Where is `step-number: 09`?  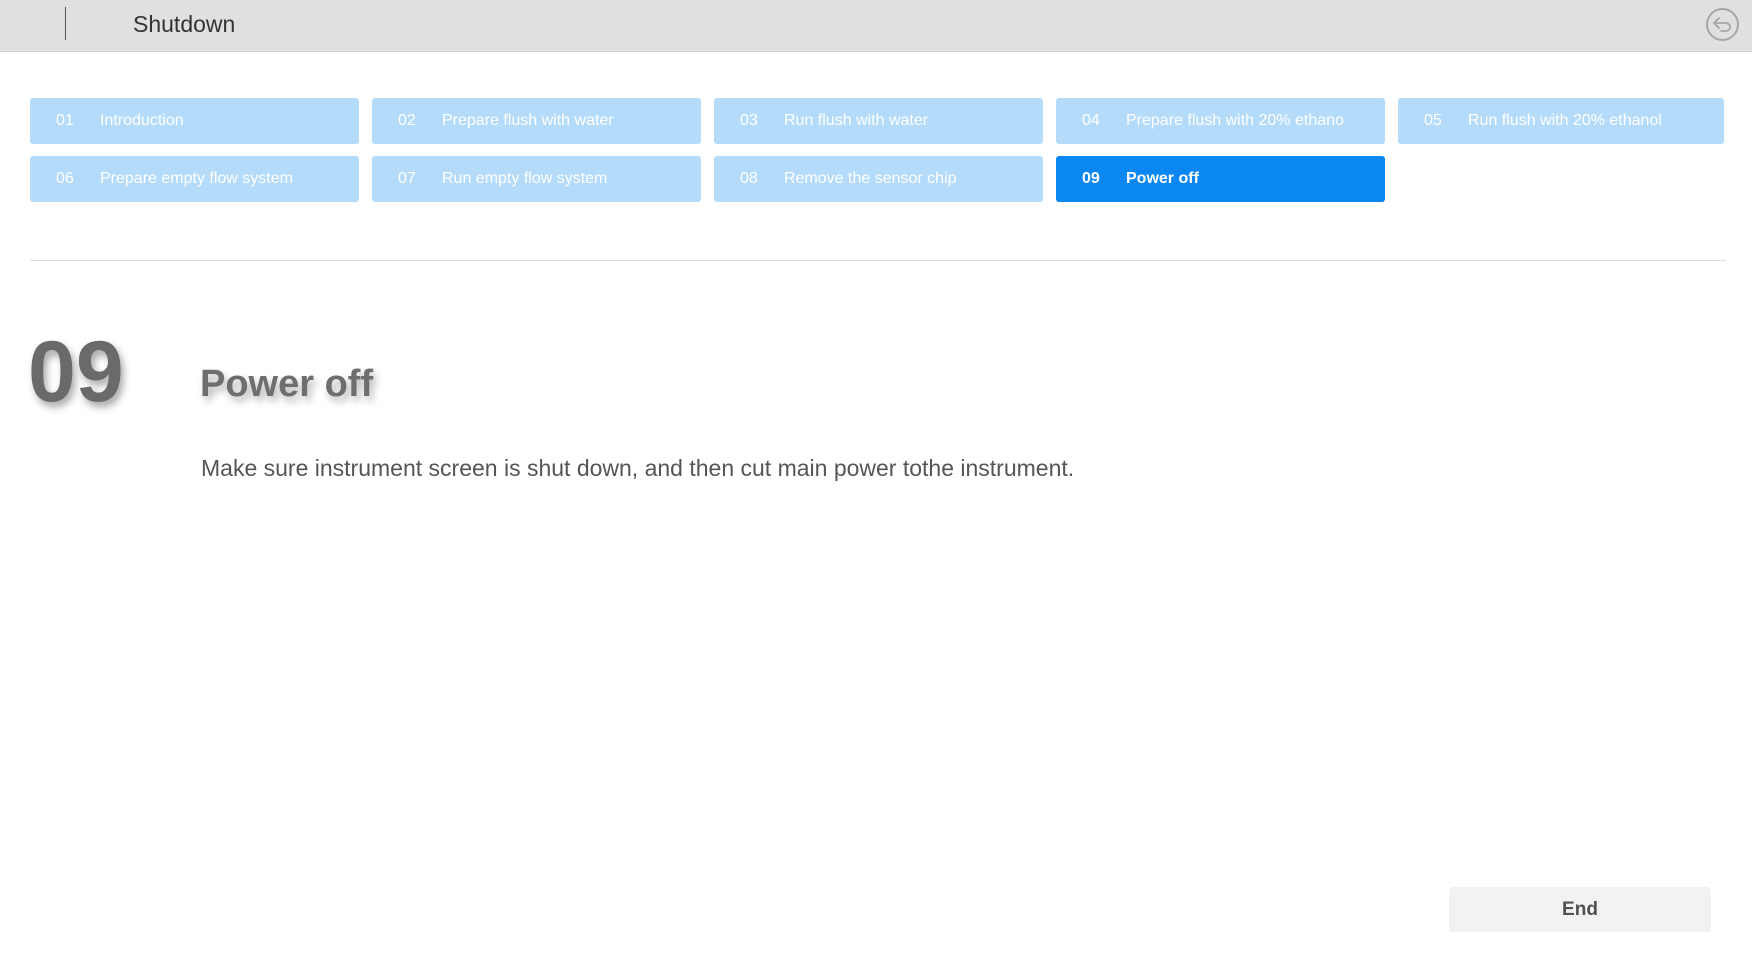
step-number: 09 is located at coordinates (1091, 178).